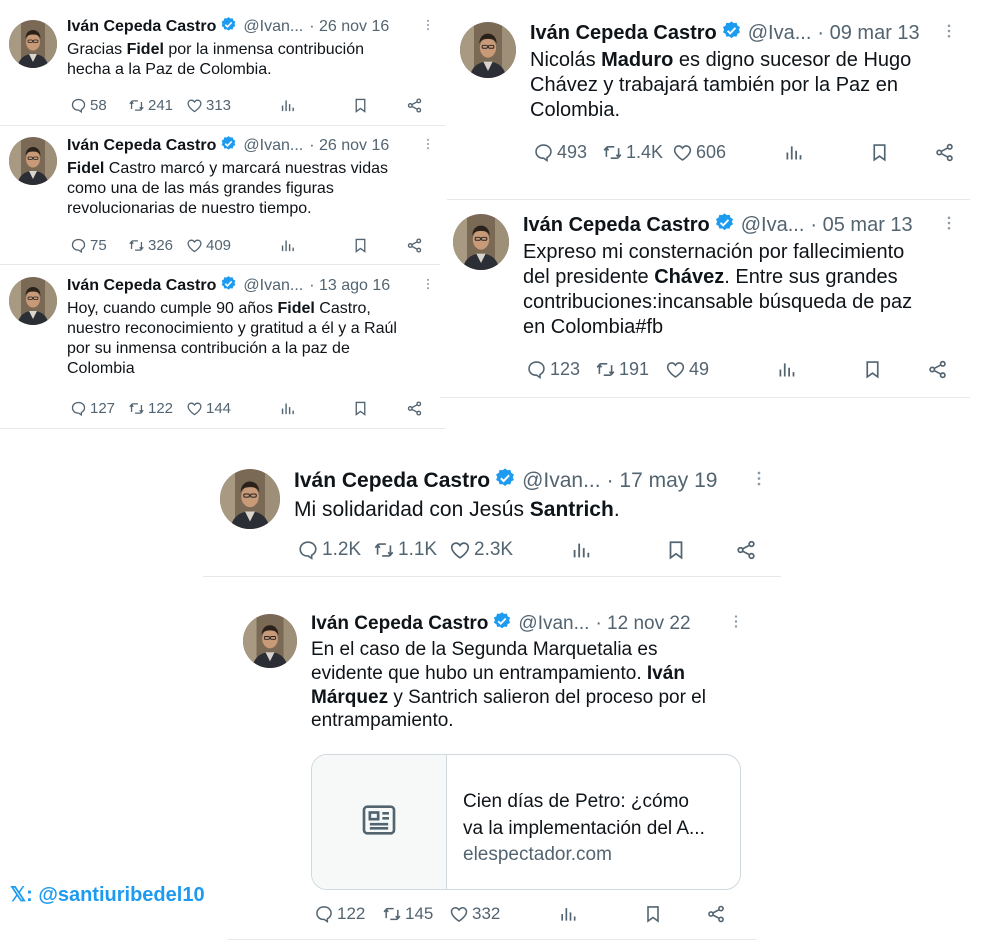 The width and height of the screenshot is (986, 948). Describe the element at coordinates (91, 408) in the screenshot. I see `reply-button: 127` at that location.